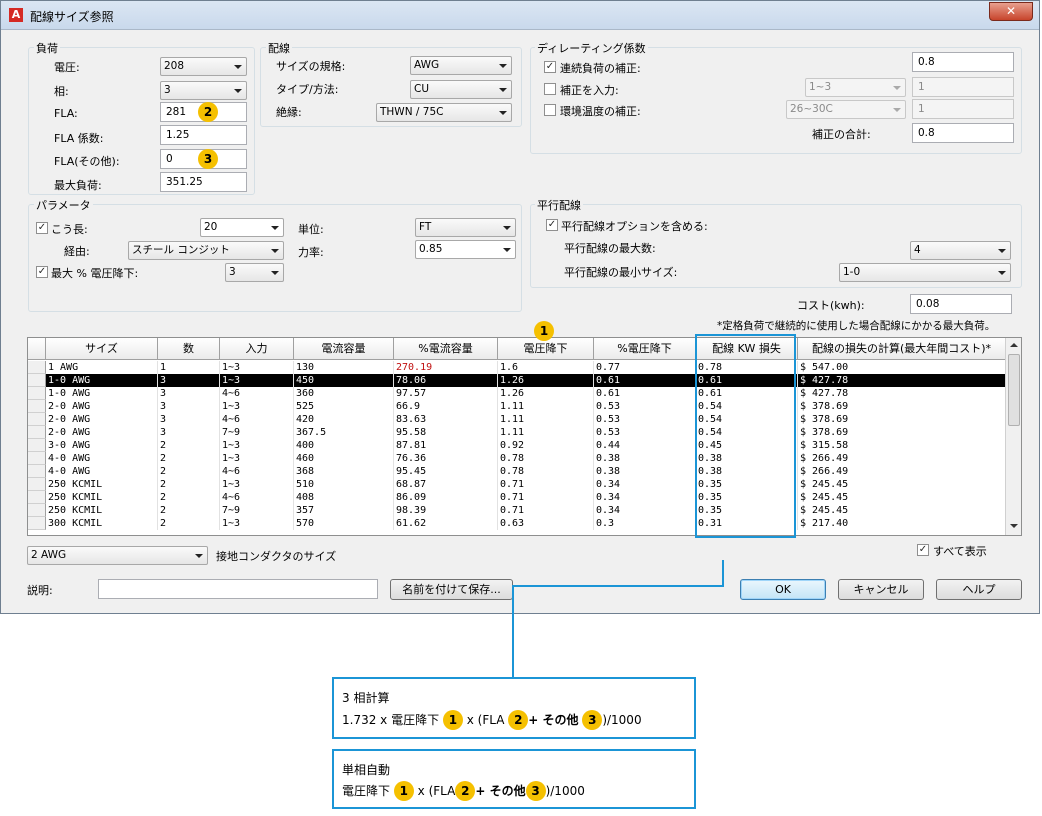 This screenshot has width=1042, height=816. Describe the element at coordinates (902, 523) in the screenshot. I see `table-cell: $ 217.40` at that location.